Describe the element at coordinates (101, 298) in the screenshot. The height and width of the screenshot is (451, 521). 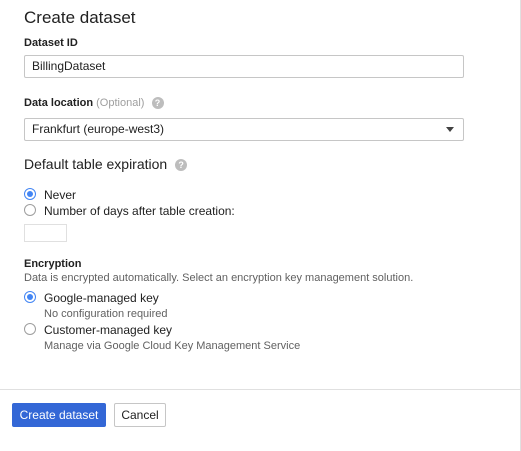
I see `google-managed-key-label: Google-managed key` at that location.